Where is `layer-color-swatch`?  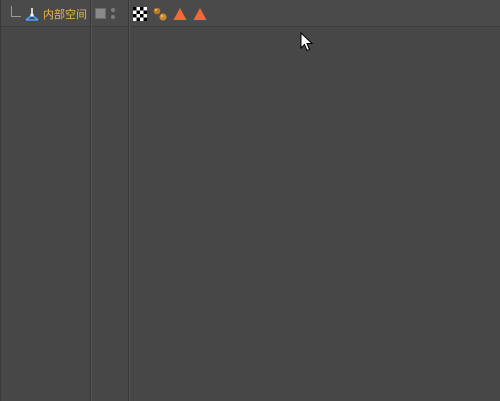
layer-color-swatch is located at coordinates (100, 13).